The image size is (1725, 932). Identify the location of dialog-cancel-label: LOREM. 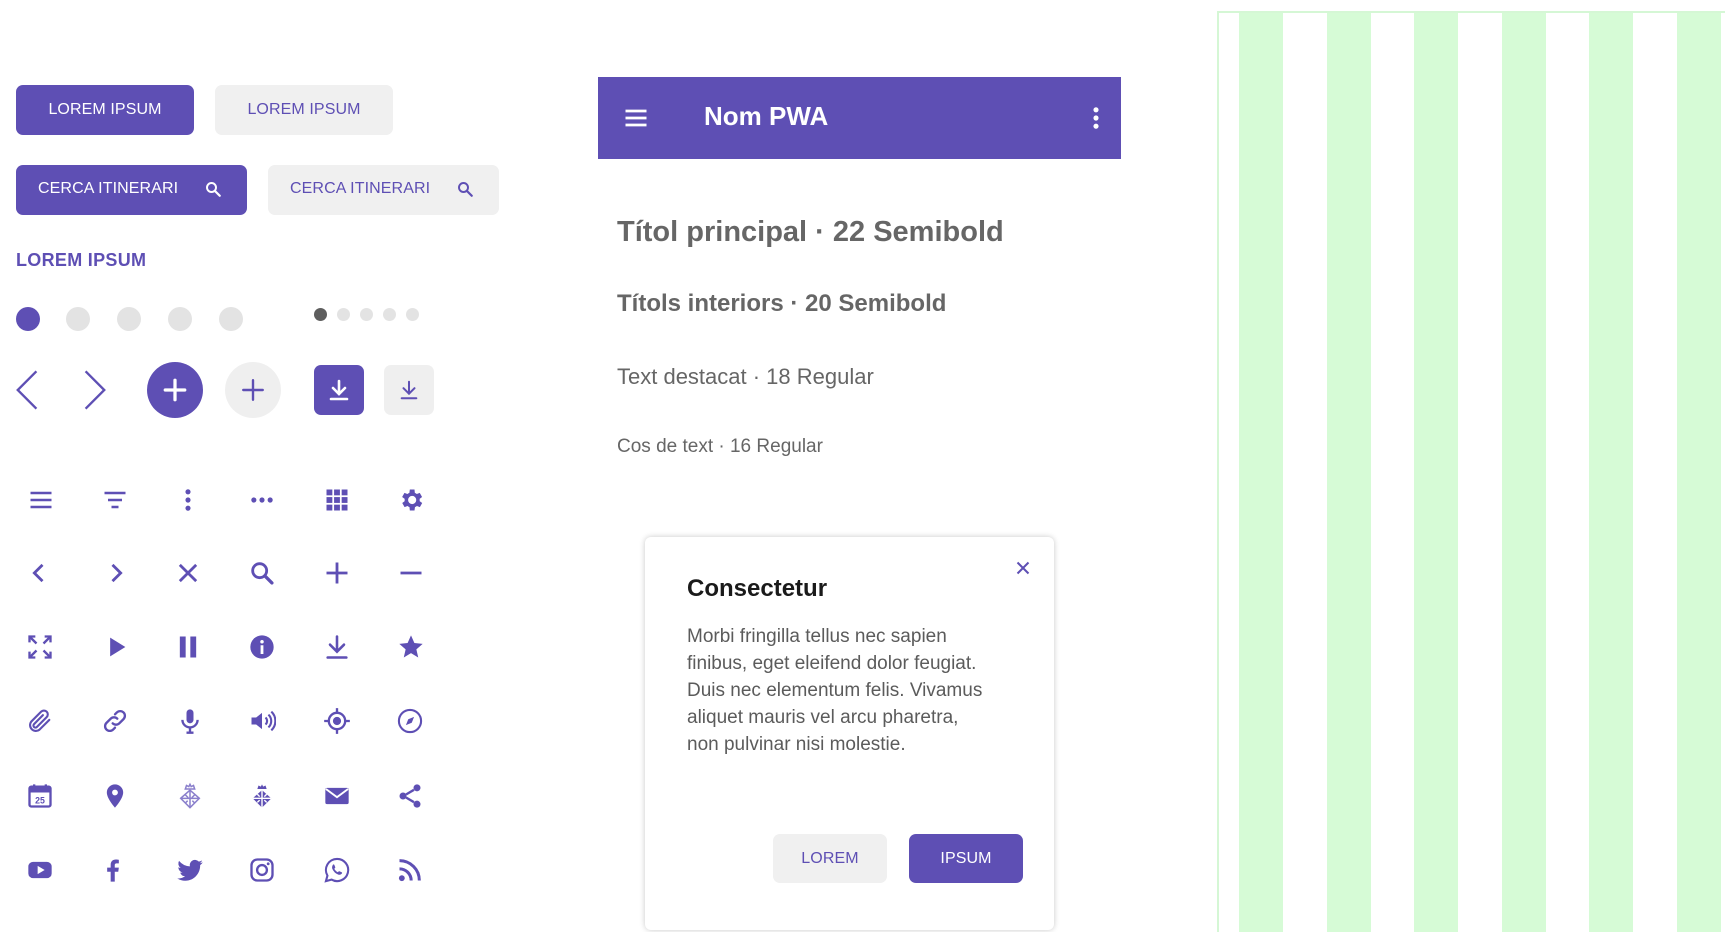
(830, 858).